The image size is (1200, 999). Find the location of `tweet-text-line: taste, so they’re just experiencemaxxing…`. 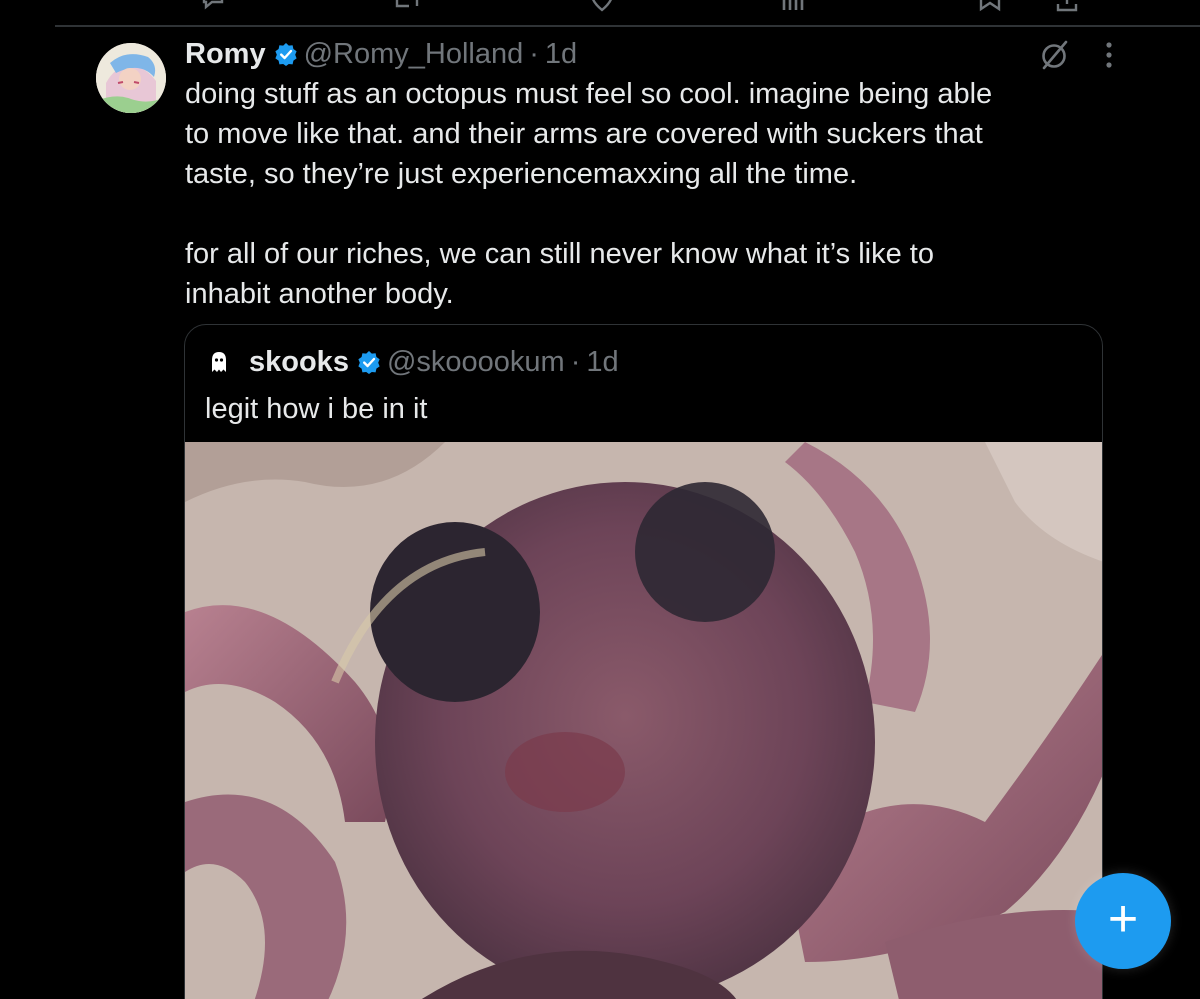

tweet-text-line: taste, so they’re just experiencemaxxing… is located at coordinates (521, 174).